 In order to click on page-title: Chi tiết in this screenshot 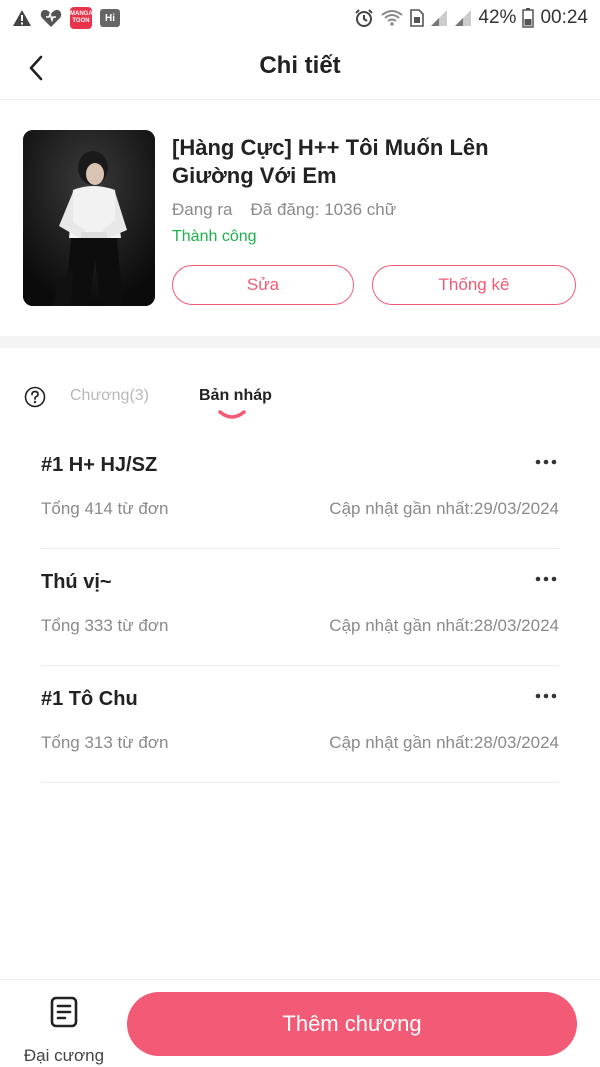, I will do `click(300, 65)`.